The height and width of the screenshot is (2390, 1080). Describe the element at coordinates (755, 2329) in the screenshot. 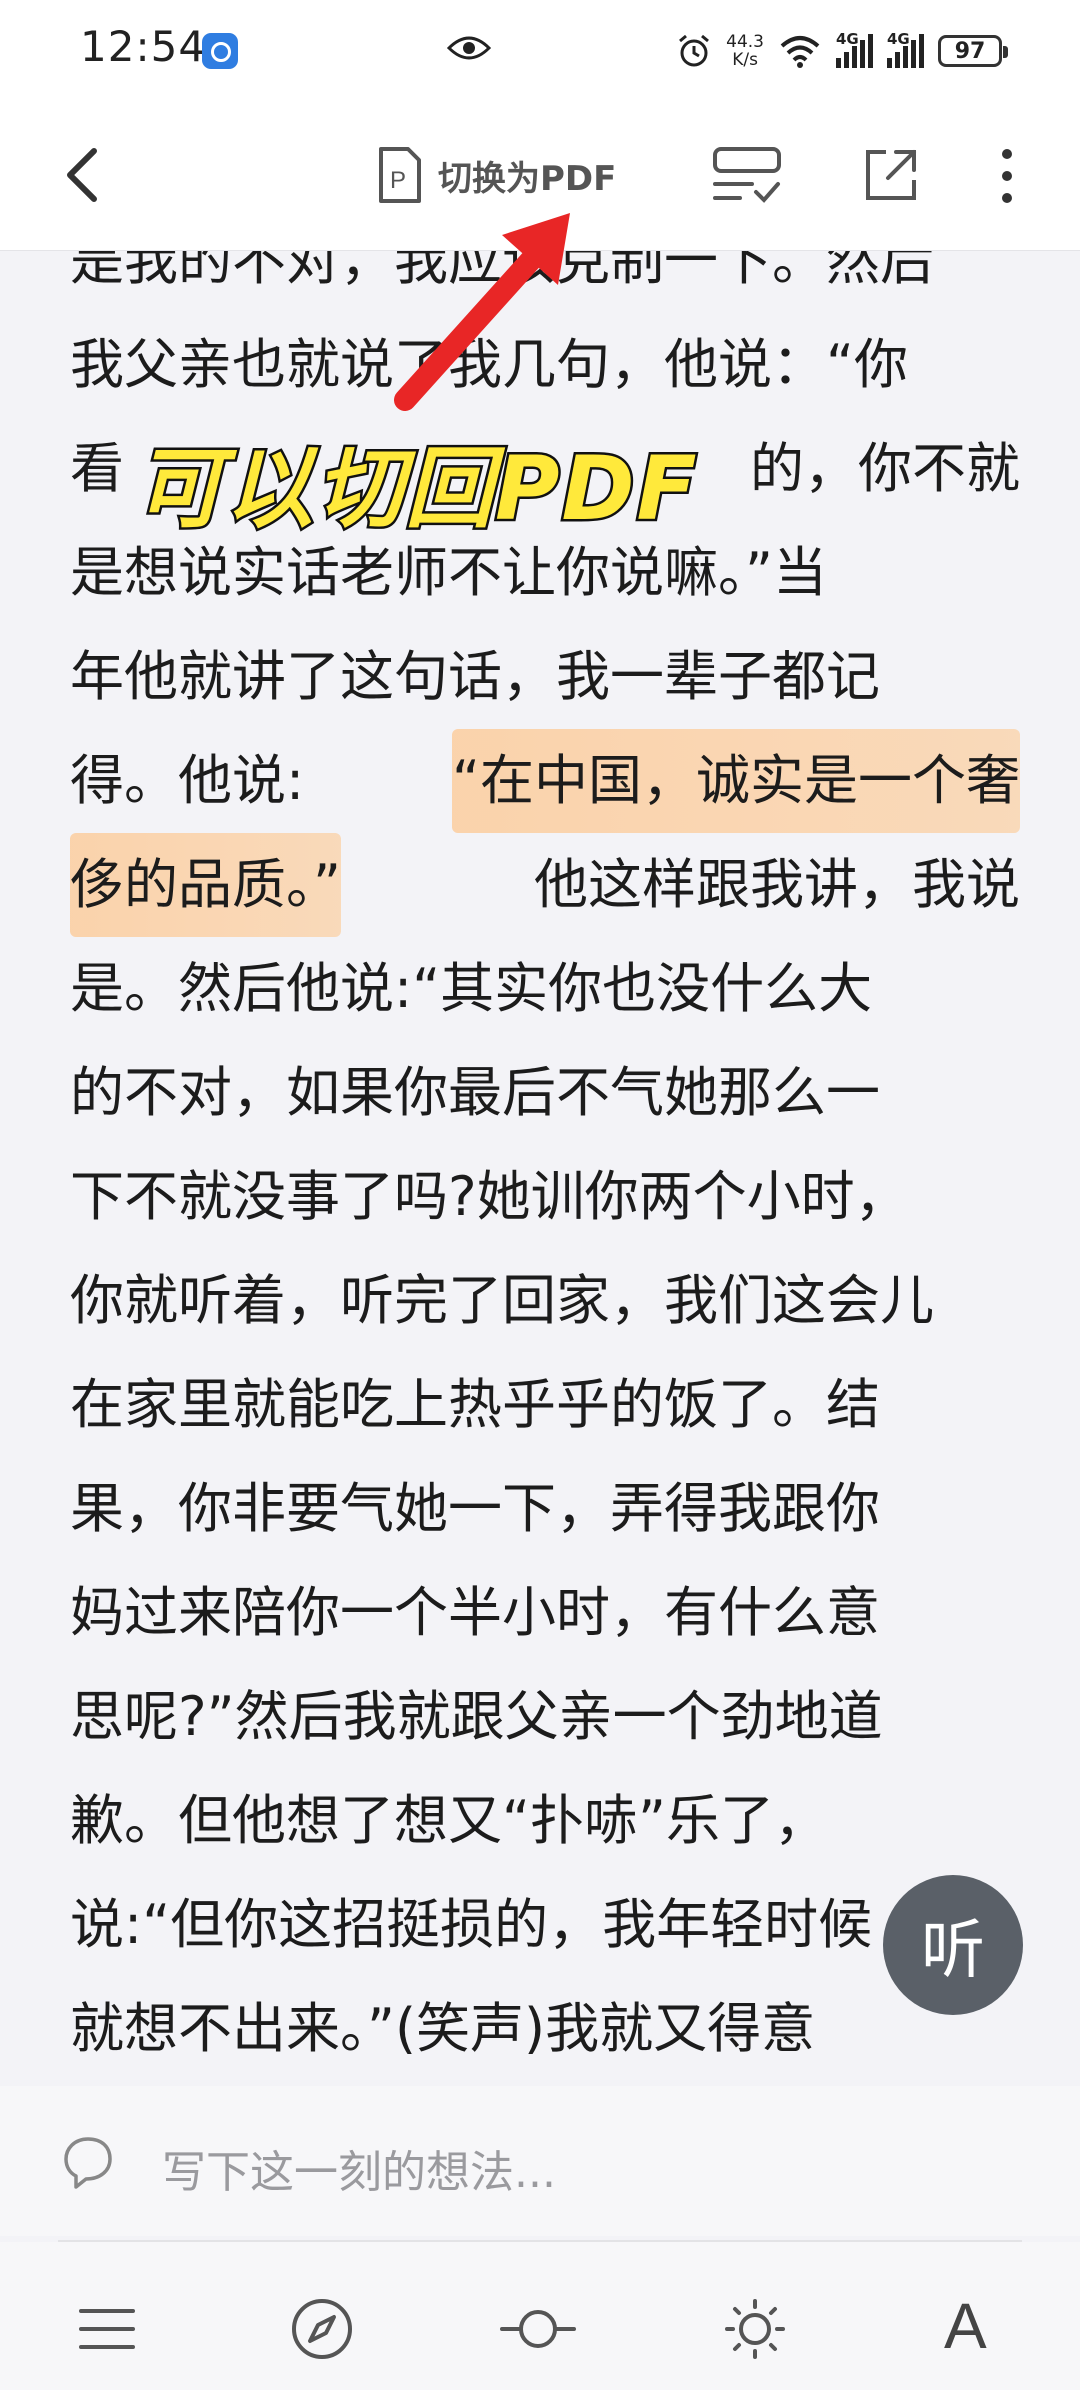

I see `brightness-icon` at that location.